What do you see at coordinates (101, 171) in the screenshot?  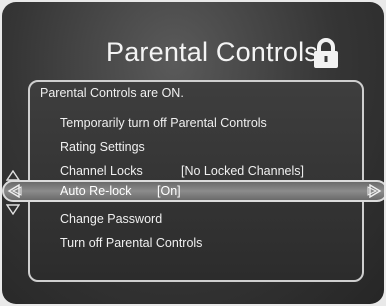 I see `menu-item-label: Channel Locks` at bounding box center [101, 171].